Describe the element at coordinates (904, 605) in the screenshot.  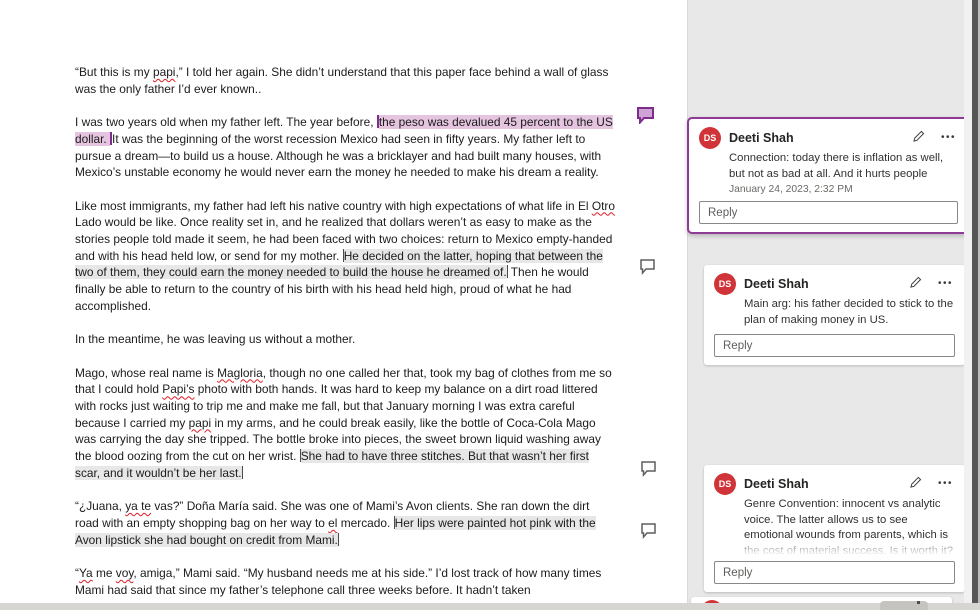
I see `taskbar-peek` at that location.